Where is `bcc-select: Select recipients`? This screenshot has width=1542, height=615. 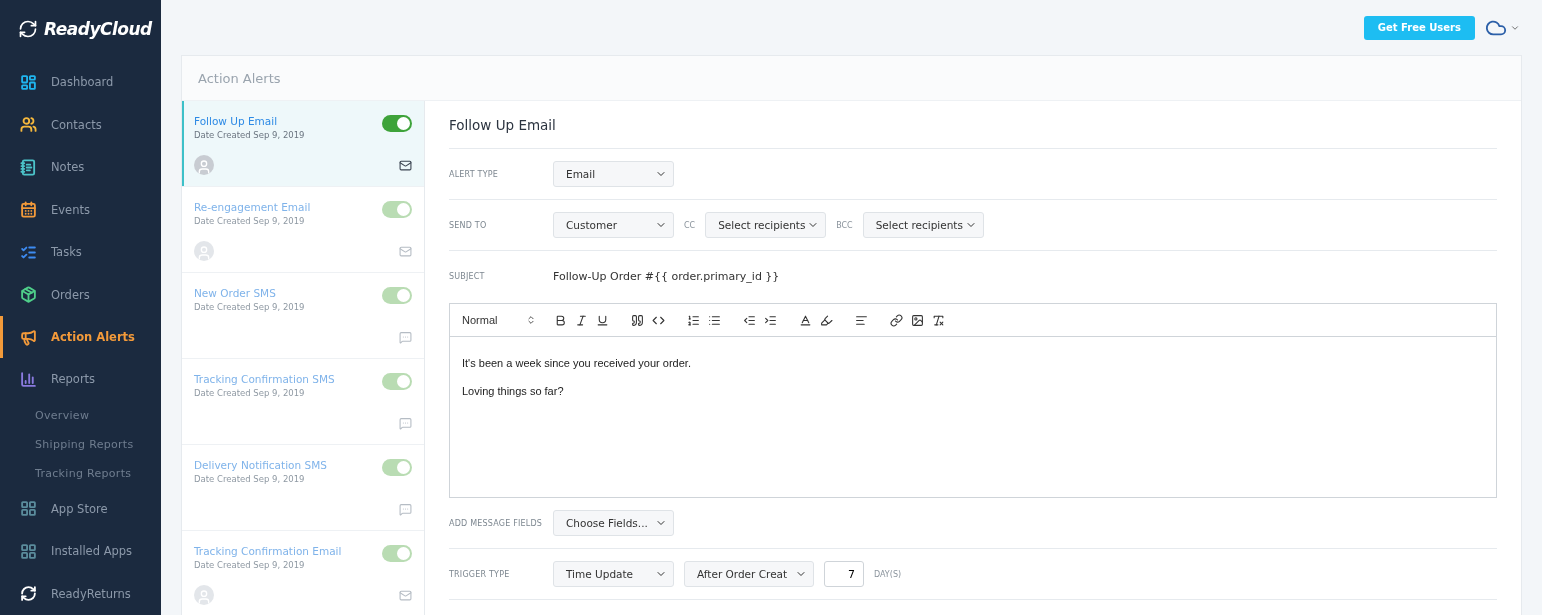 bcc-select: Select recipients is located at coordinates (923, 225).